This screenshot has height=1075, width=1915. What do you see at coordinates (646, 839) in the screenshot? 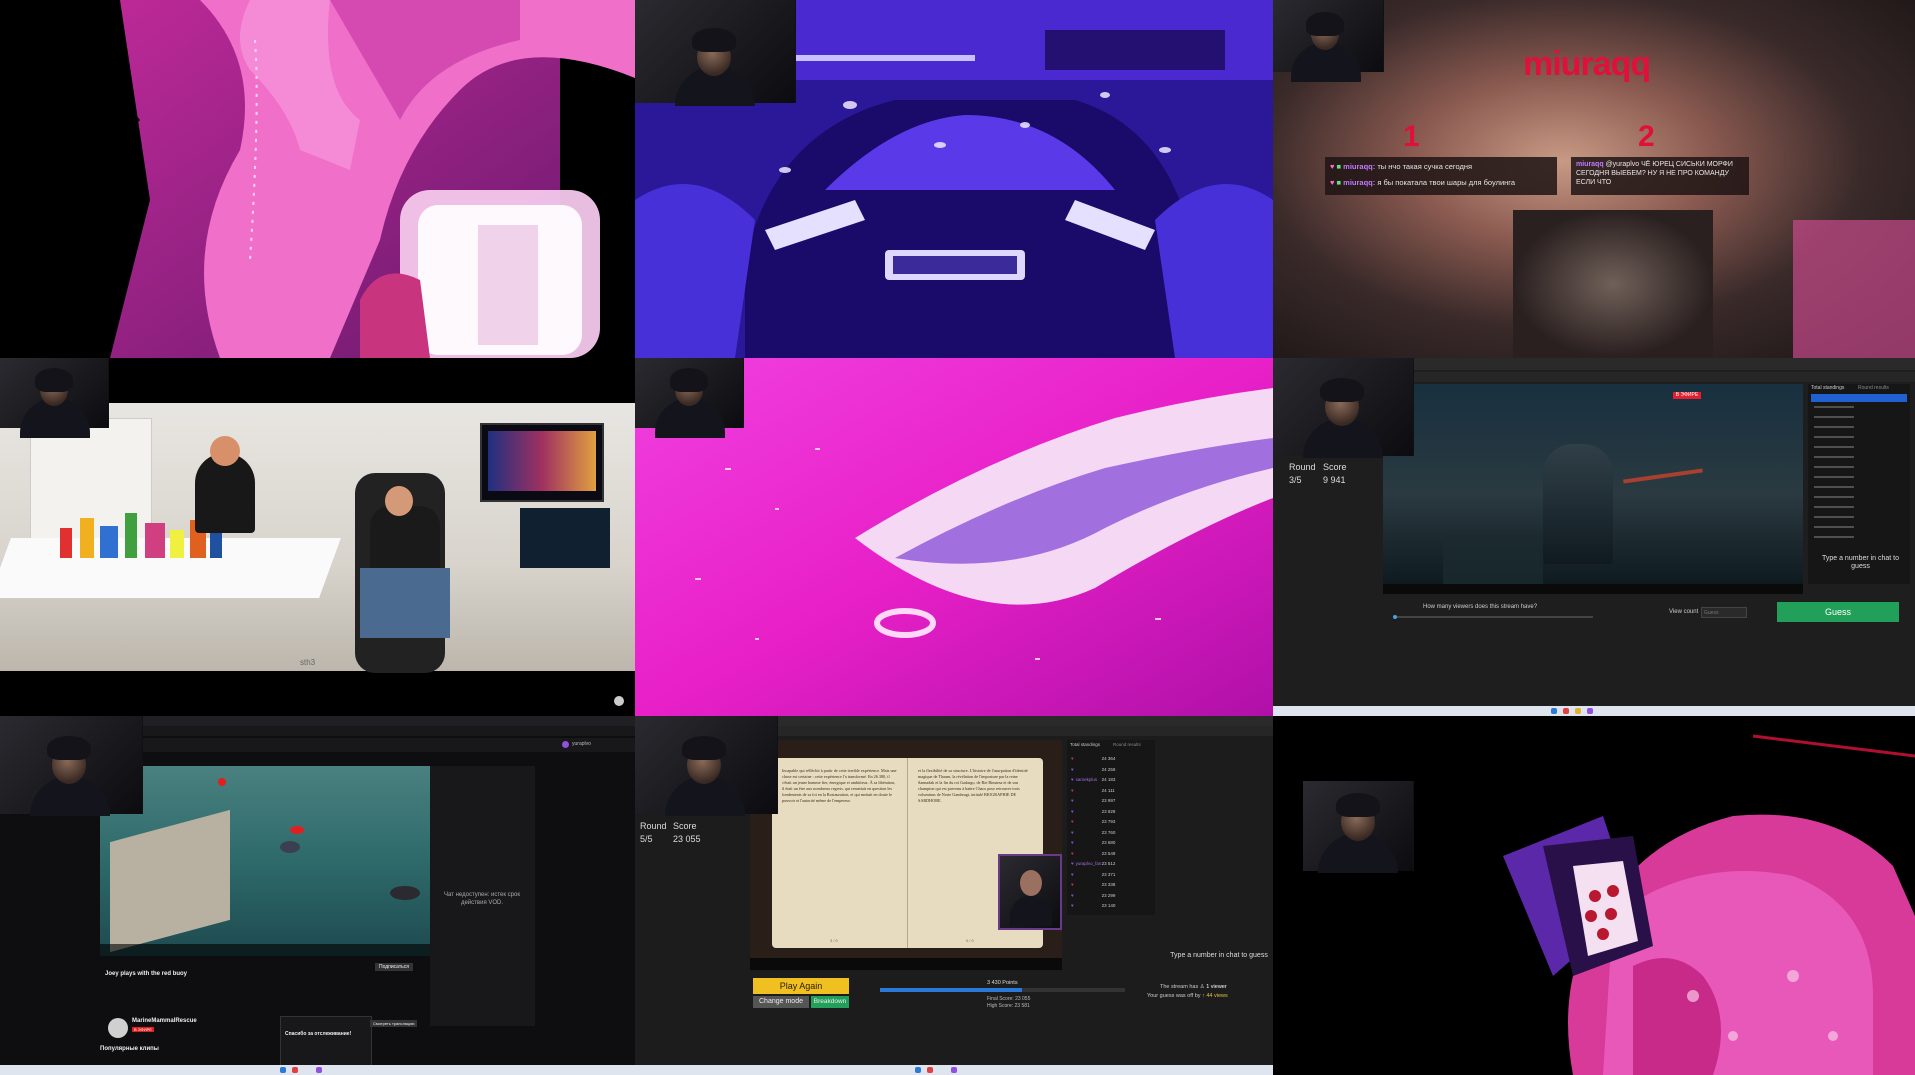
I see `round-value: 5/5` at bounding box center [646, 839].